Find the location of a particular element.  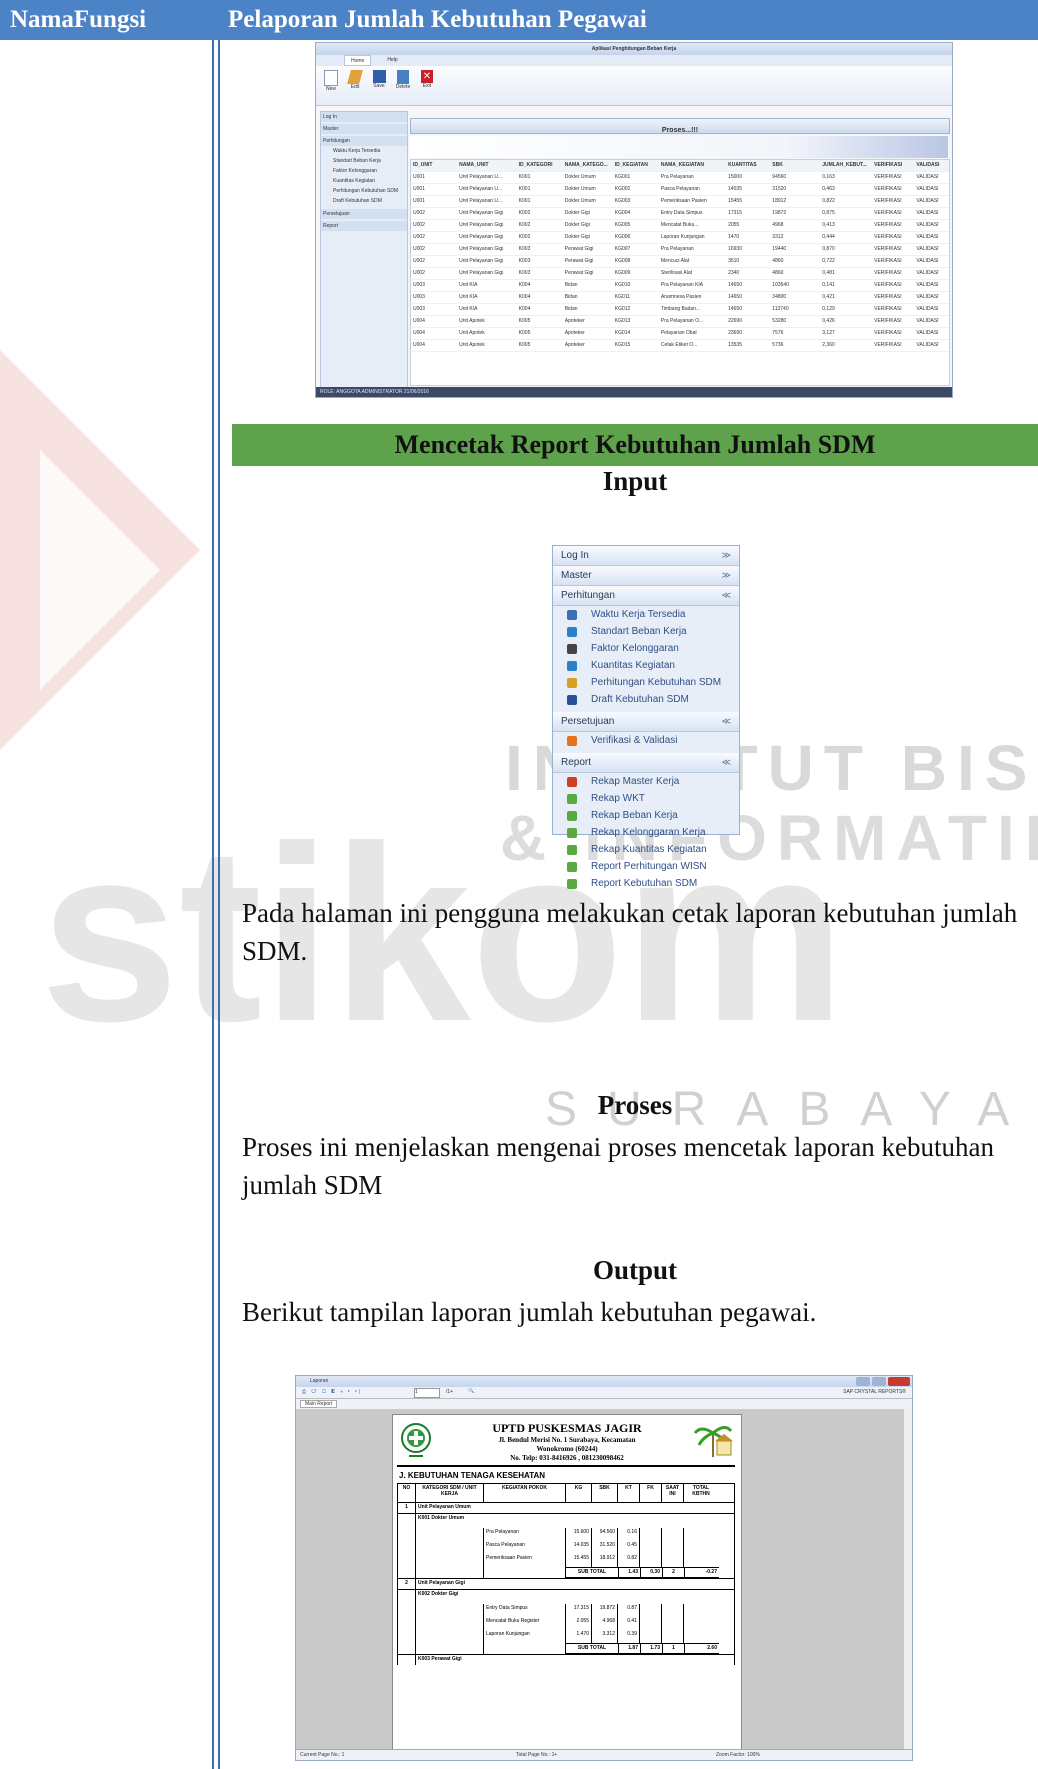

menu-item: Rekap Kelonggaran Kerja is located at coordinates (646, 832).